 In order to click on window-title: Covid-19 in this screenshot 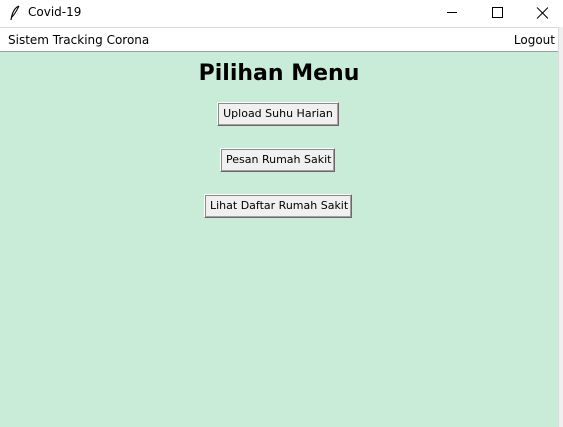, I will do `click(55, 12)`.